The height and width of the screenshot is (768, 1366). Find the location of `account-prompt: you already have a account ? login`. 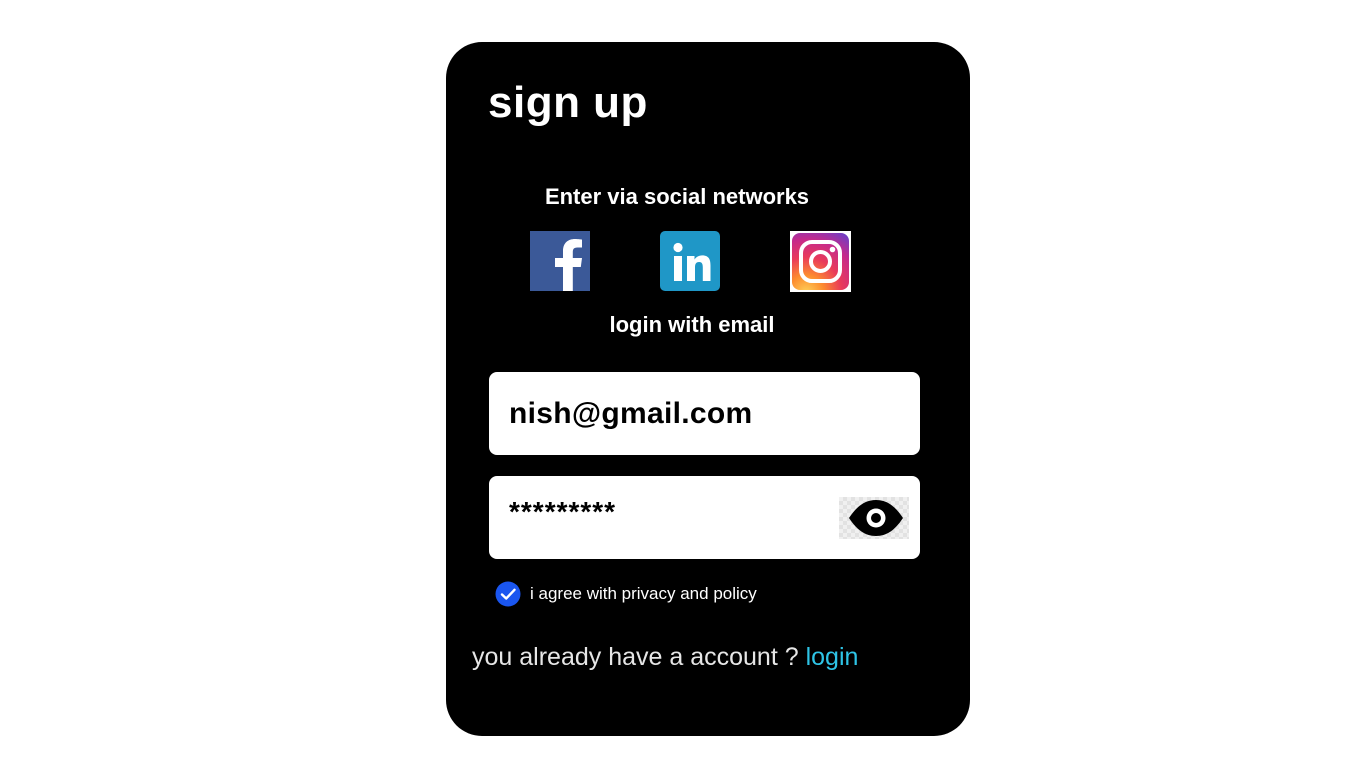

account-prompt: you already have a account ? login is located at coordinates (665, 657).